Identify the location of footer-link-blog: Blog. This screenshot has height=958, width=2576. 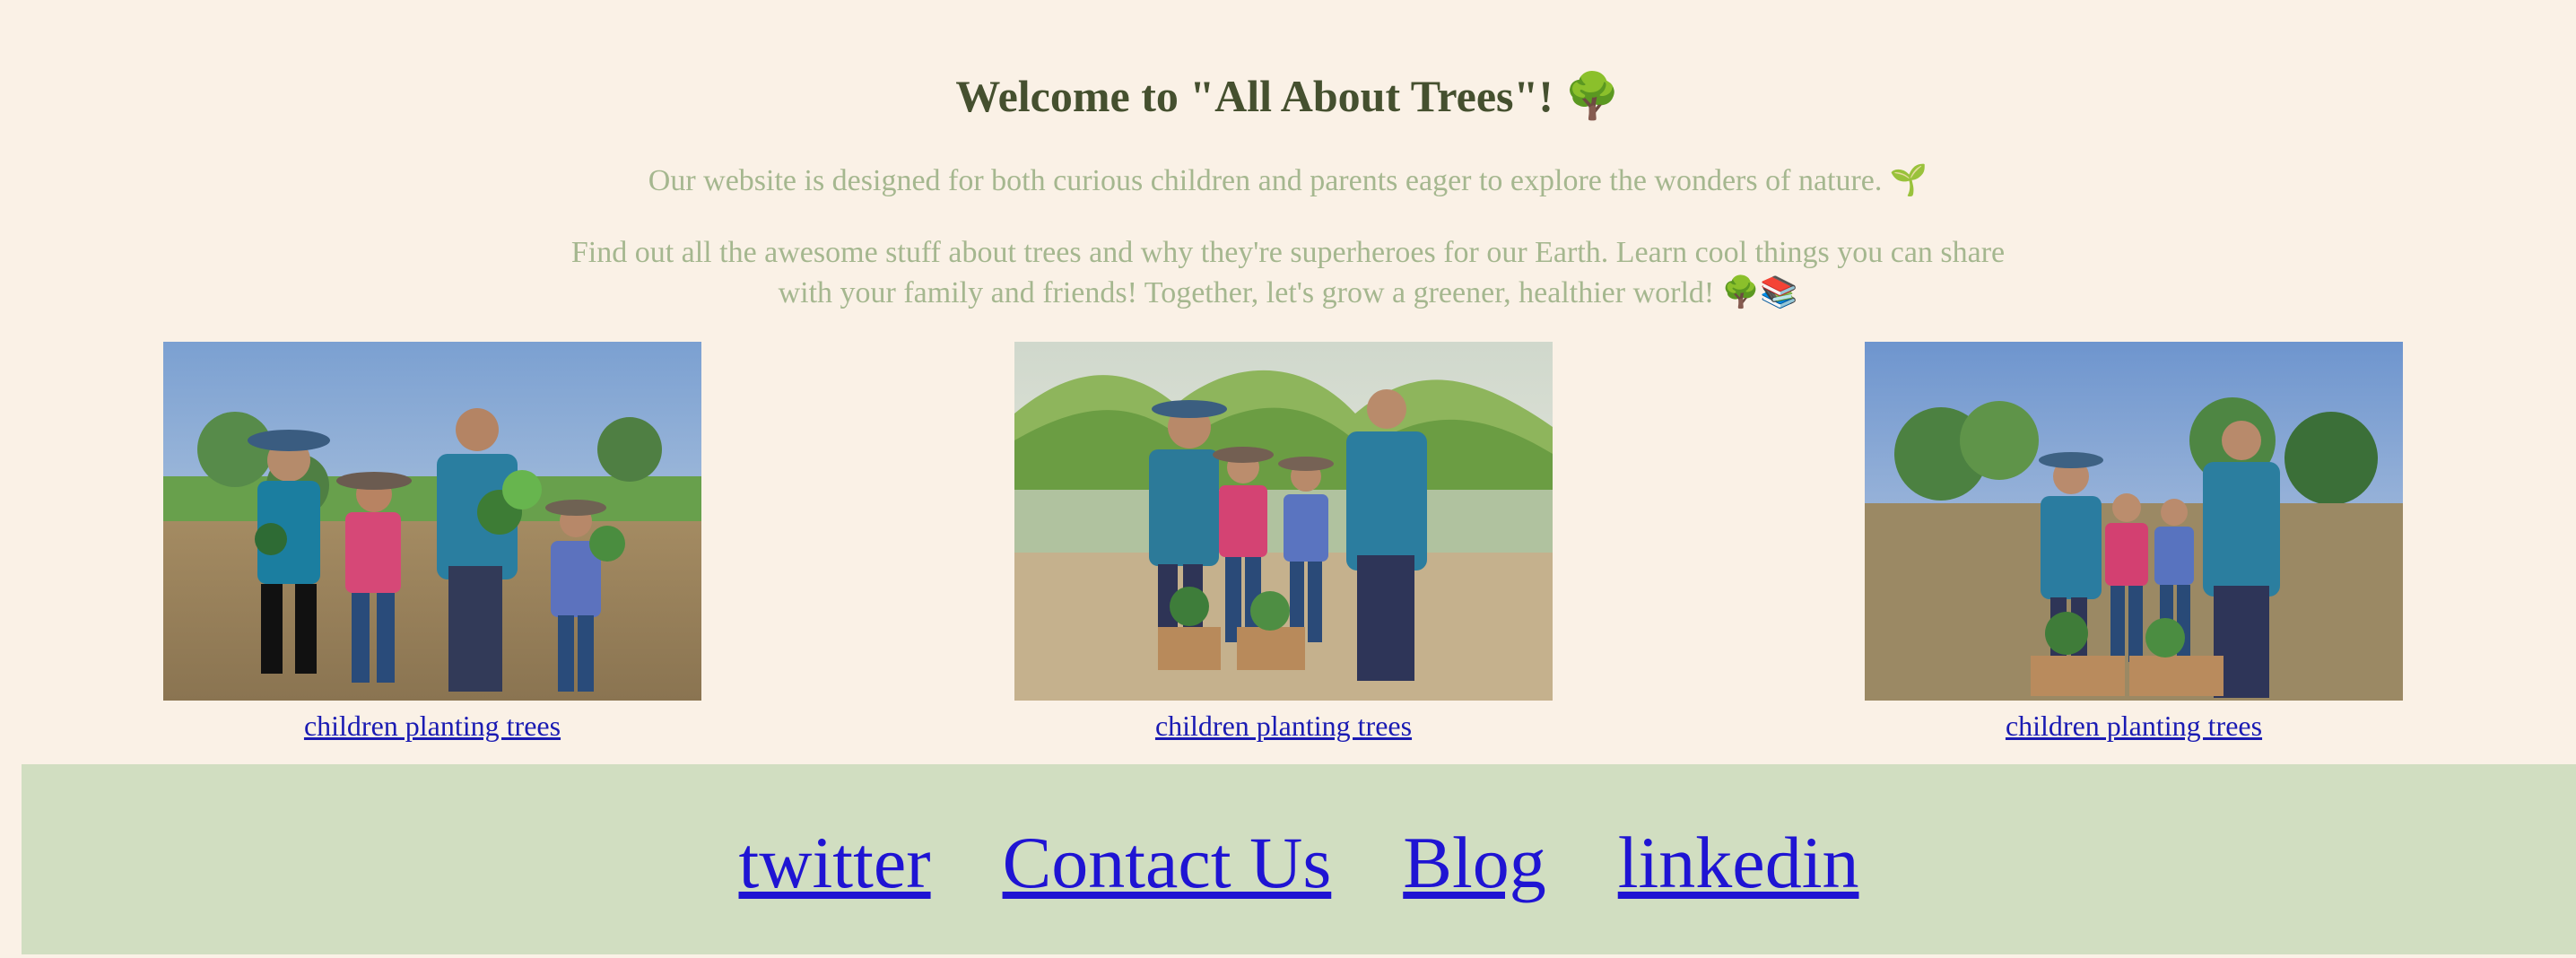
(1474, 863).